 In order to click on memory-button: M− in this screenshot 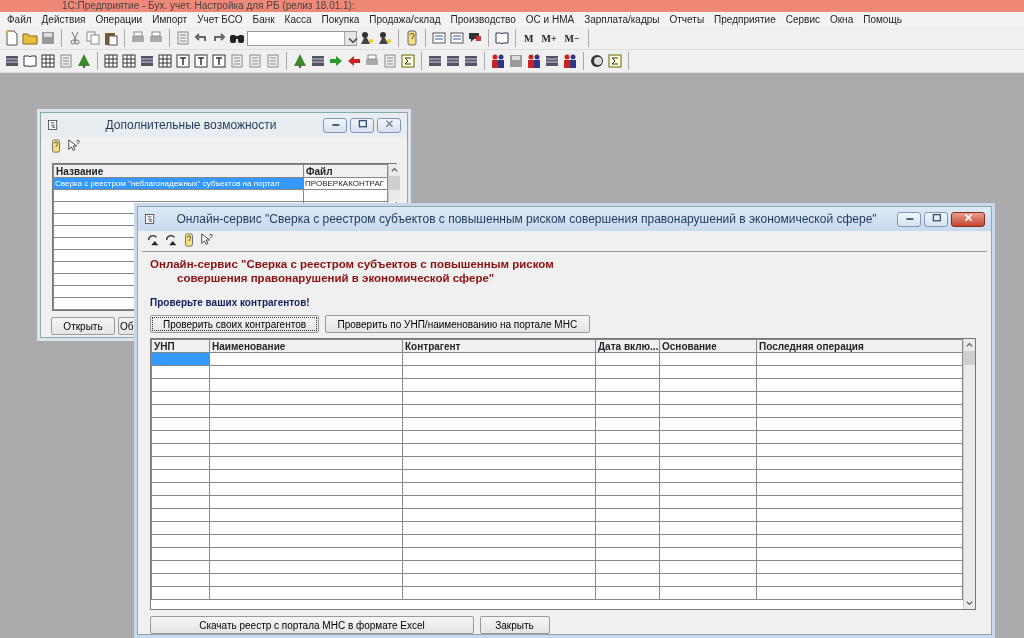, I will do `click(572, 38)`.